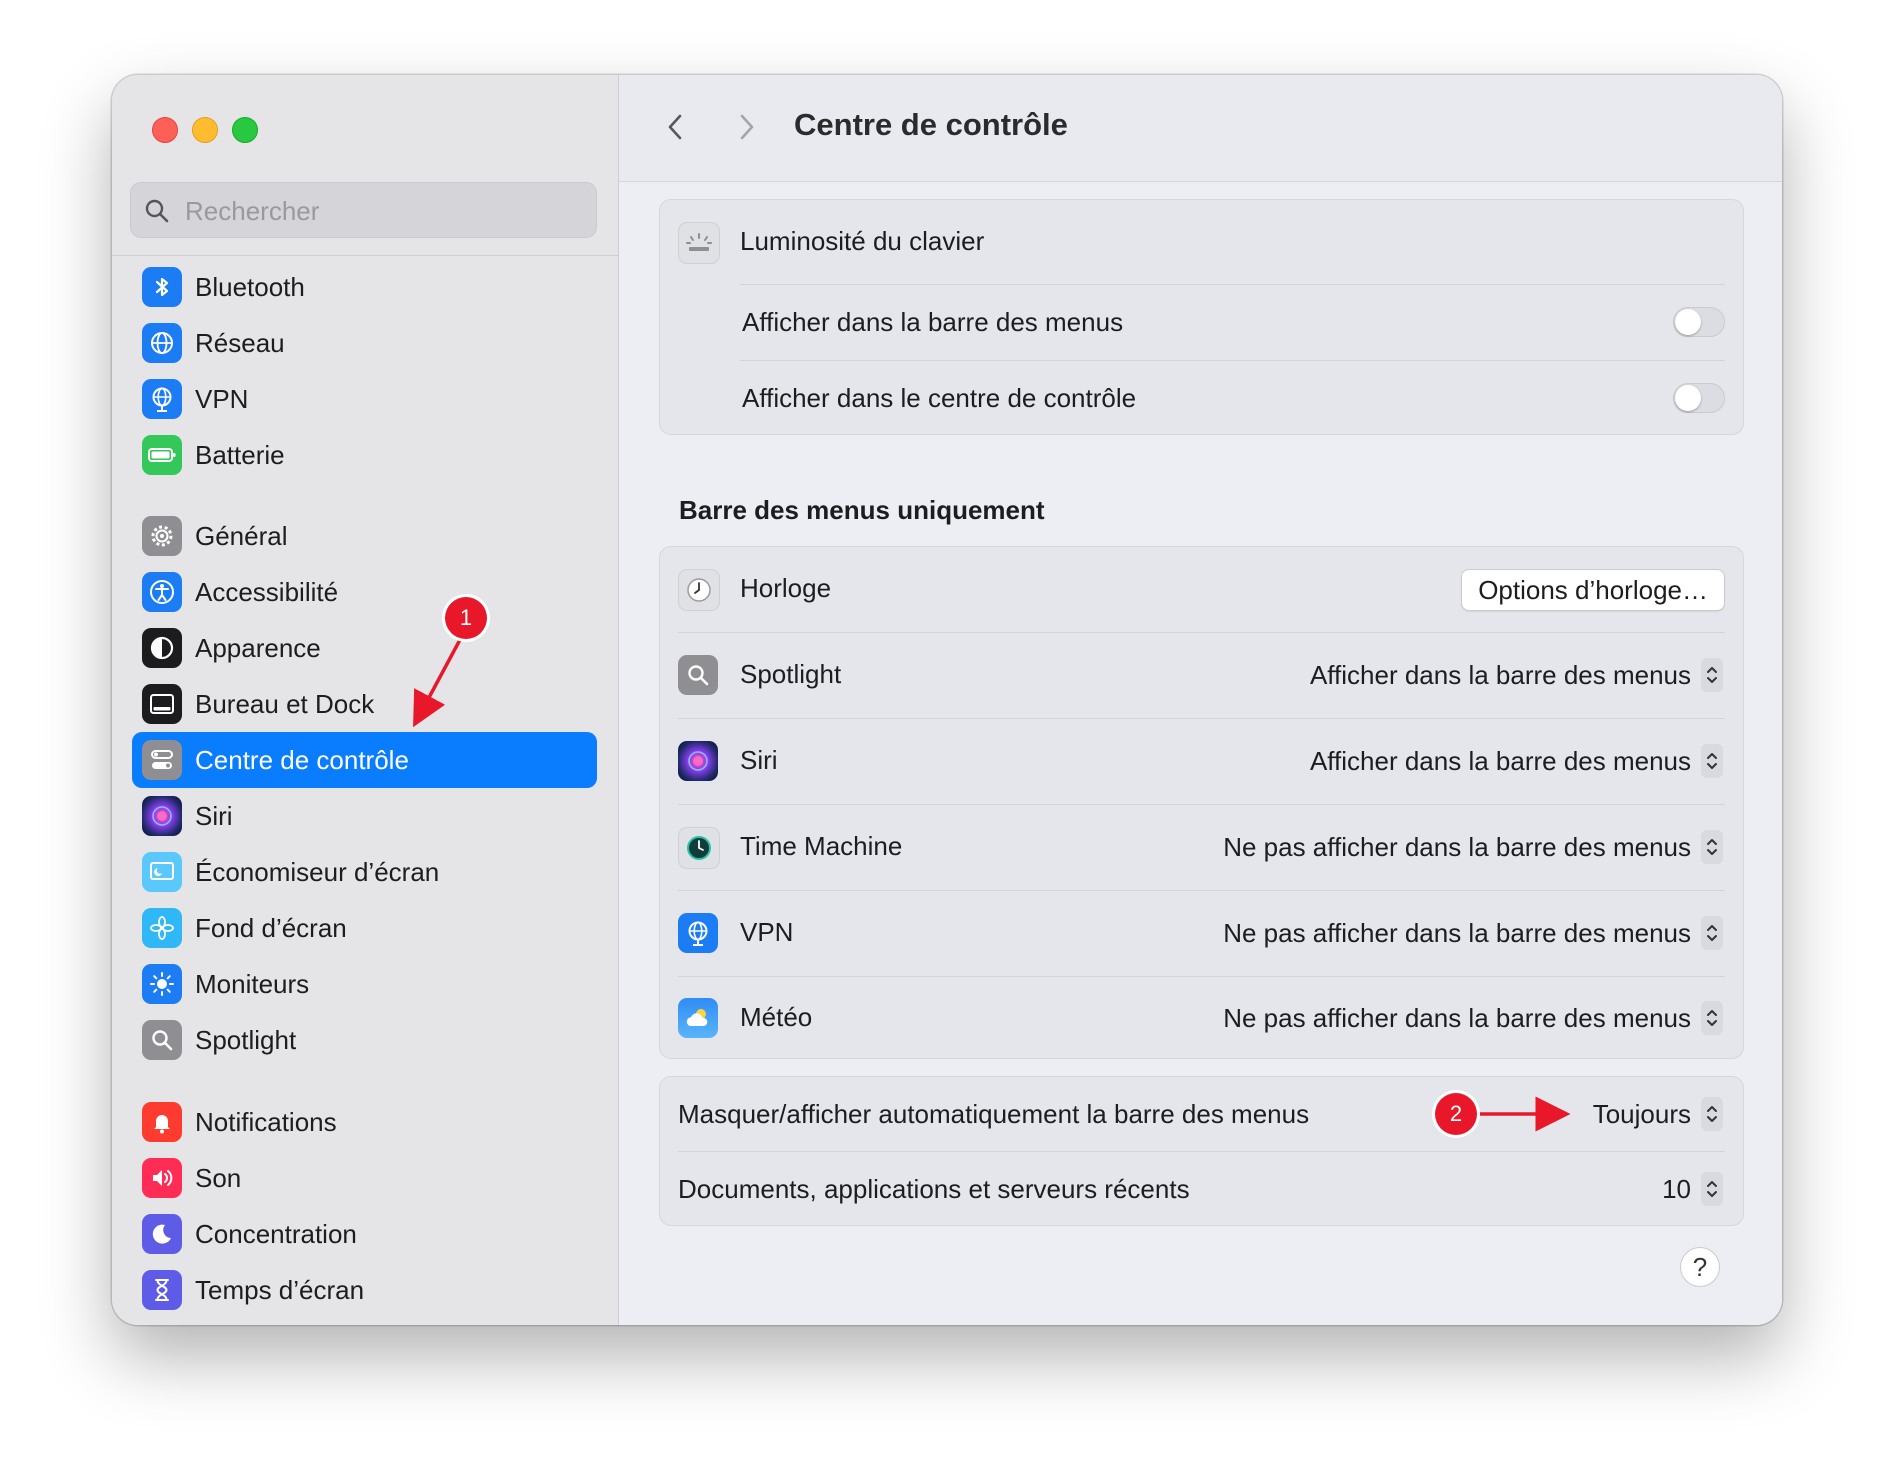 The image size is (1894, 1474). I want to click on help-button: ?, so click(1700, 1267).